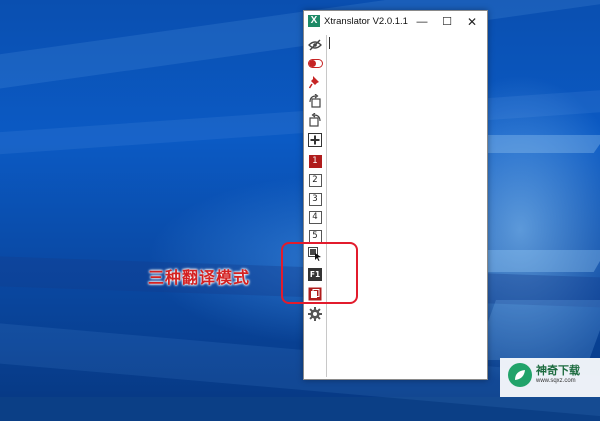  I want to click on toggle-icon, so click(315, 63).